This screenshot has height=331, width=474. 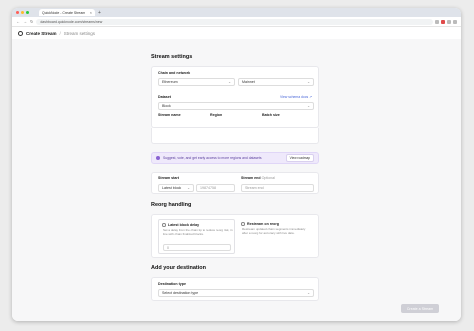 What do you see at coordinates (271, 115) in the screenshot?
I see `batch-size-label: Batch size` at bounding box center [271, 115].